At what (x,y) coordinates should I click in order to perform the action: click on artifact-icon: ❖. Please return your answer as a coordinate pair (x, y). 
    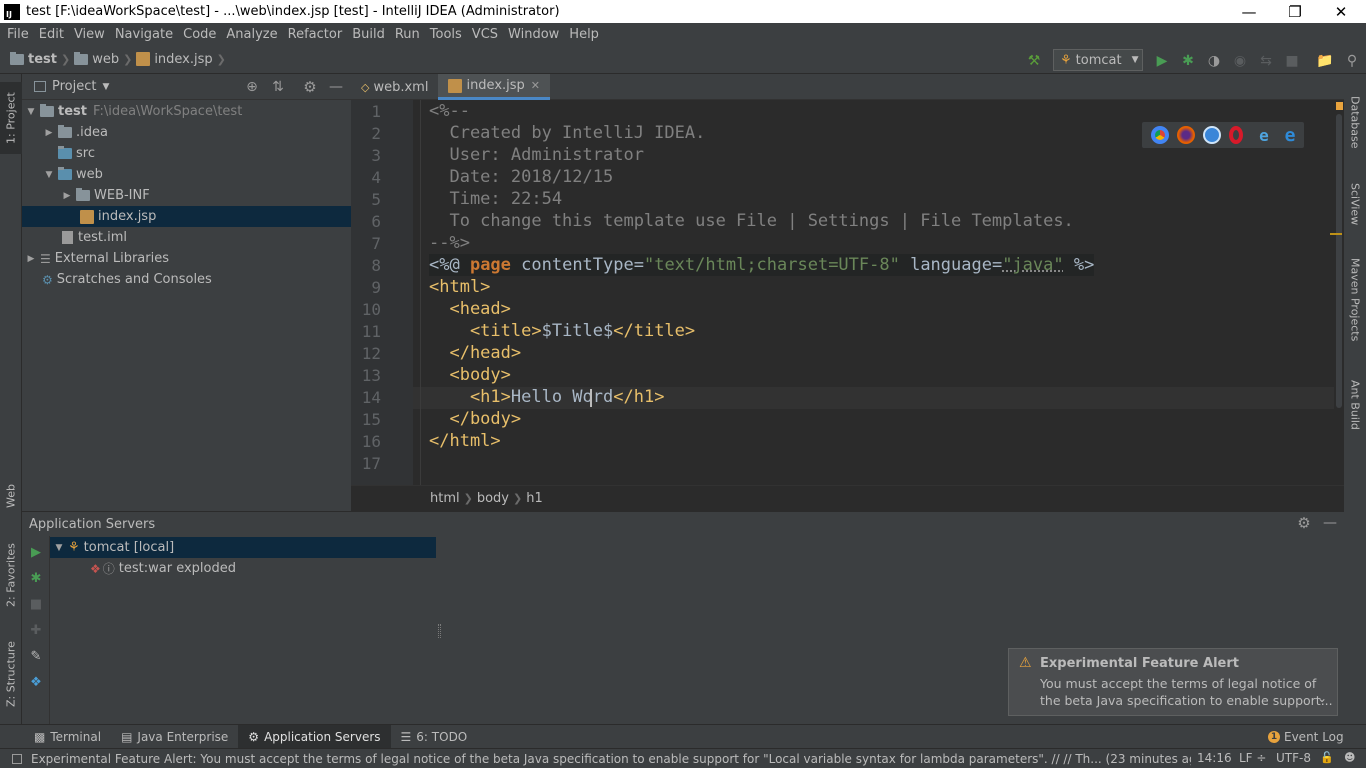
    Looking at the image, I should click on (36, 682).